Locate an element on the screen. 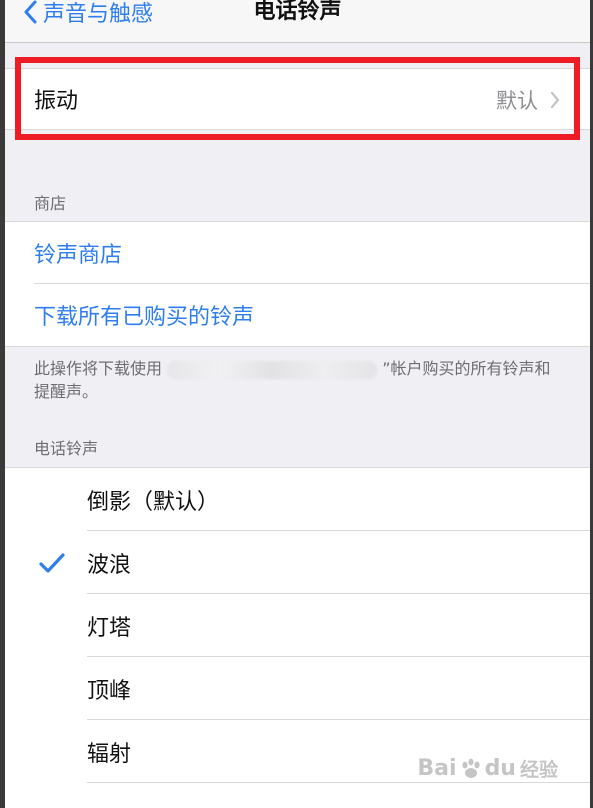 The width and height of the screenshot is (593, 808). baidu-watermark: Bai du 经验 is located at coordinates (487, 768).